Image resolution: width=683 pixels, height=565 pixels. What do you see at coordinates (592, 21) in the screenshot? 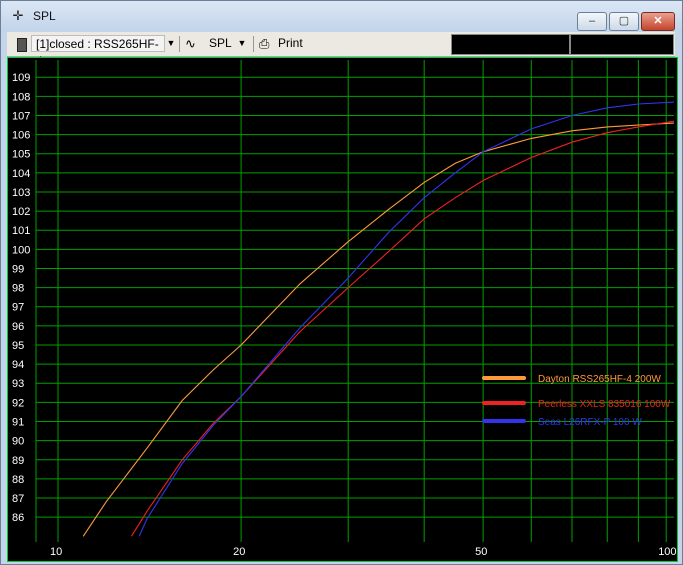
I see `minimize-button: –` at bounding box center [592, 21].